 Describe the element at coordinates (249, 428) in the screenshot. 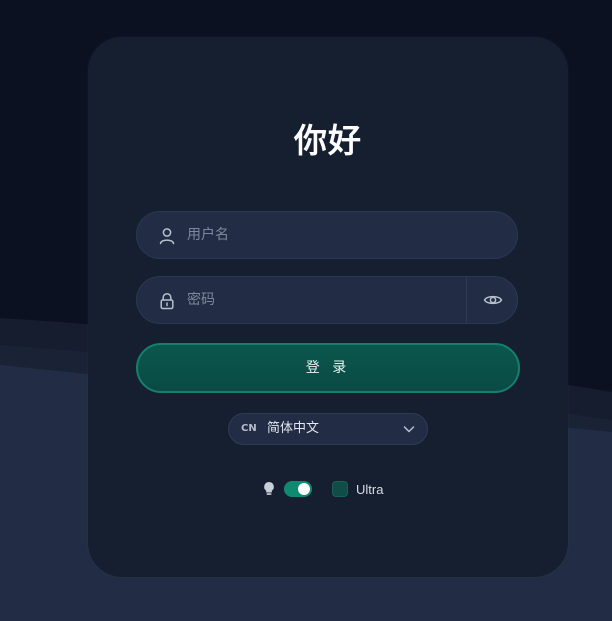

I see `language-code: CN` at that location.